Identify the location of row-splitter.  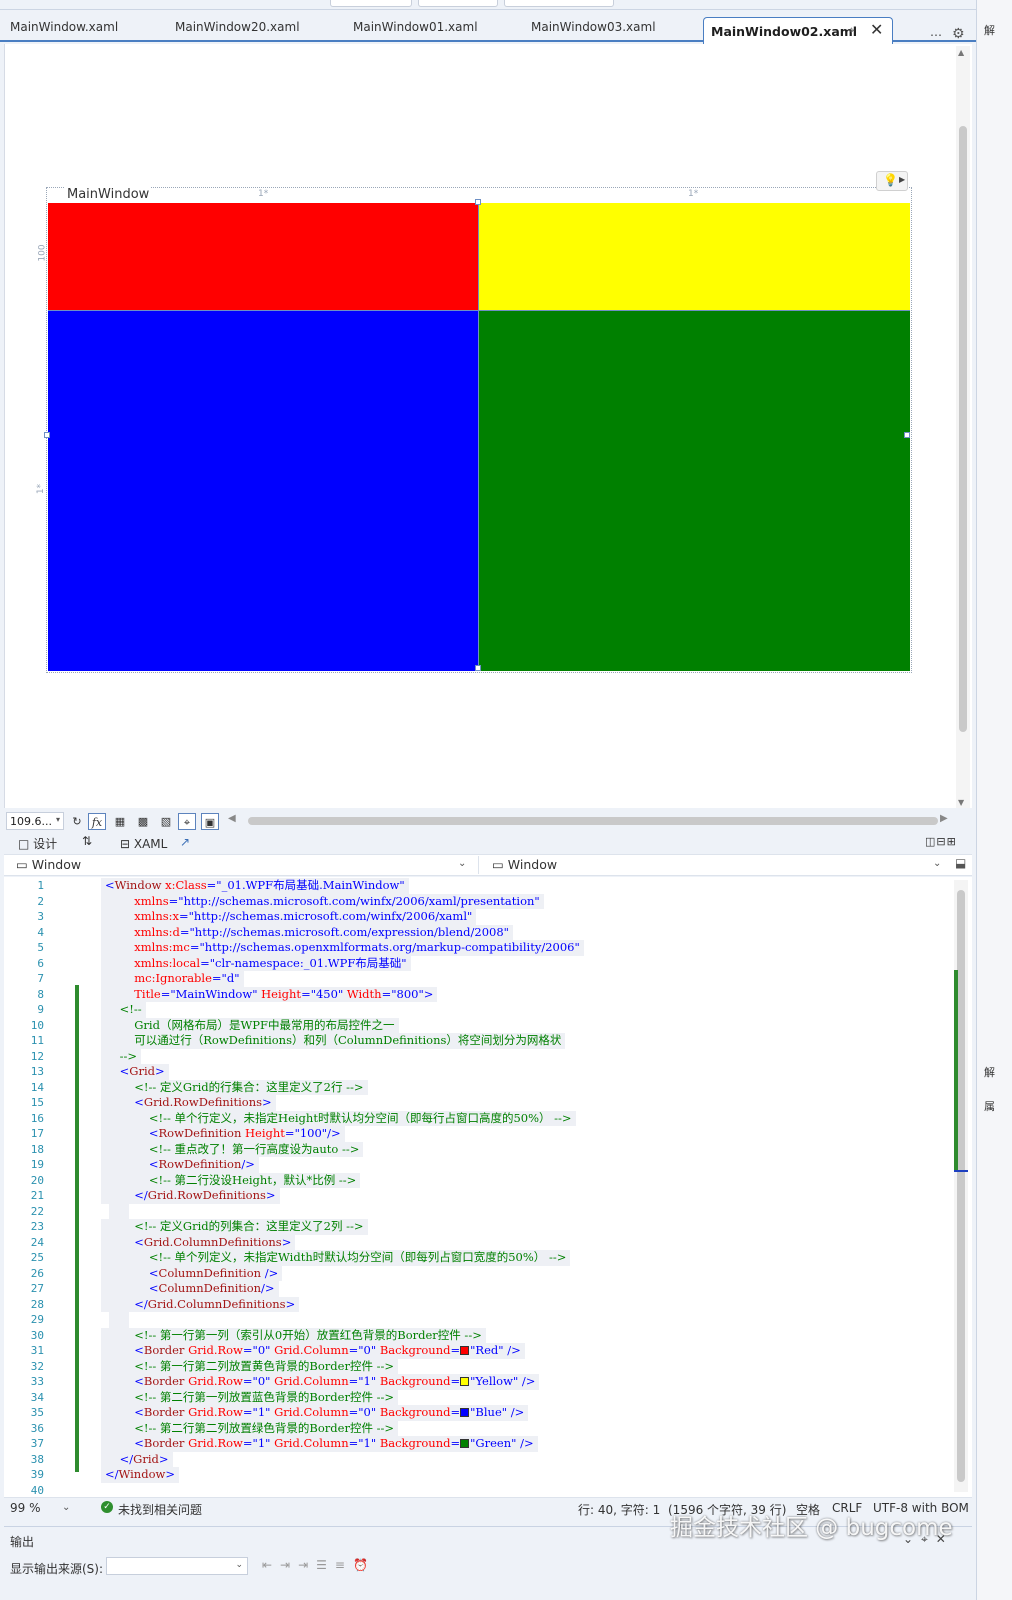
(479, 310).